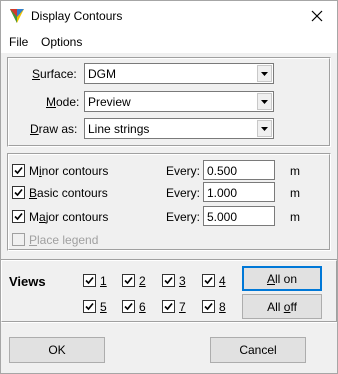 The image size is (338, 374). I want to click on basic-contours-checkbox, so click(18, 192).